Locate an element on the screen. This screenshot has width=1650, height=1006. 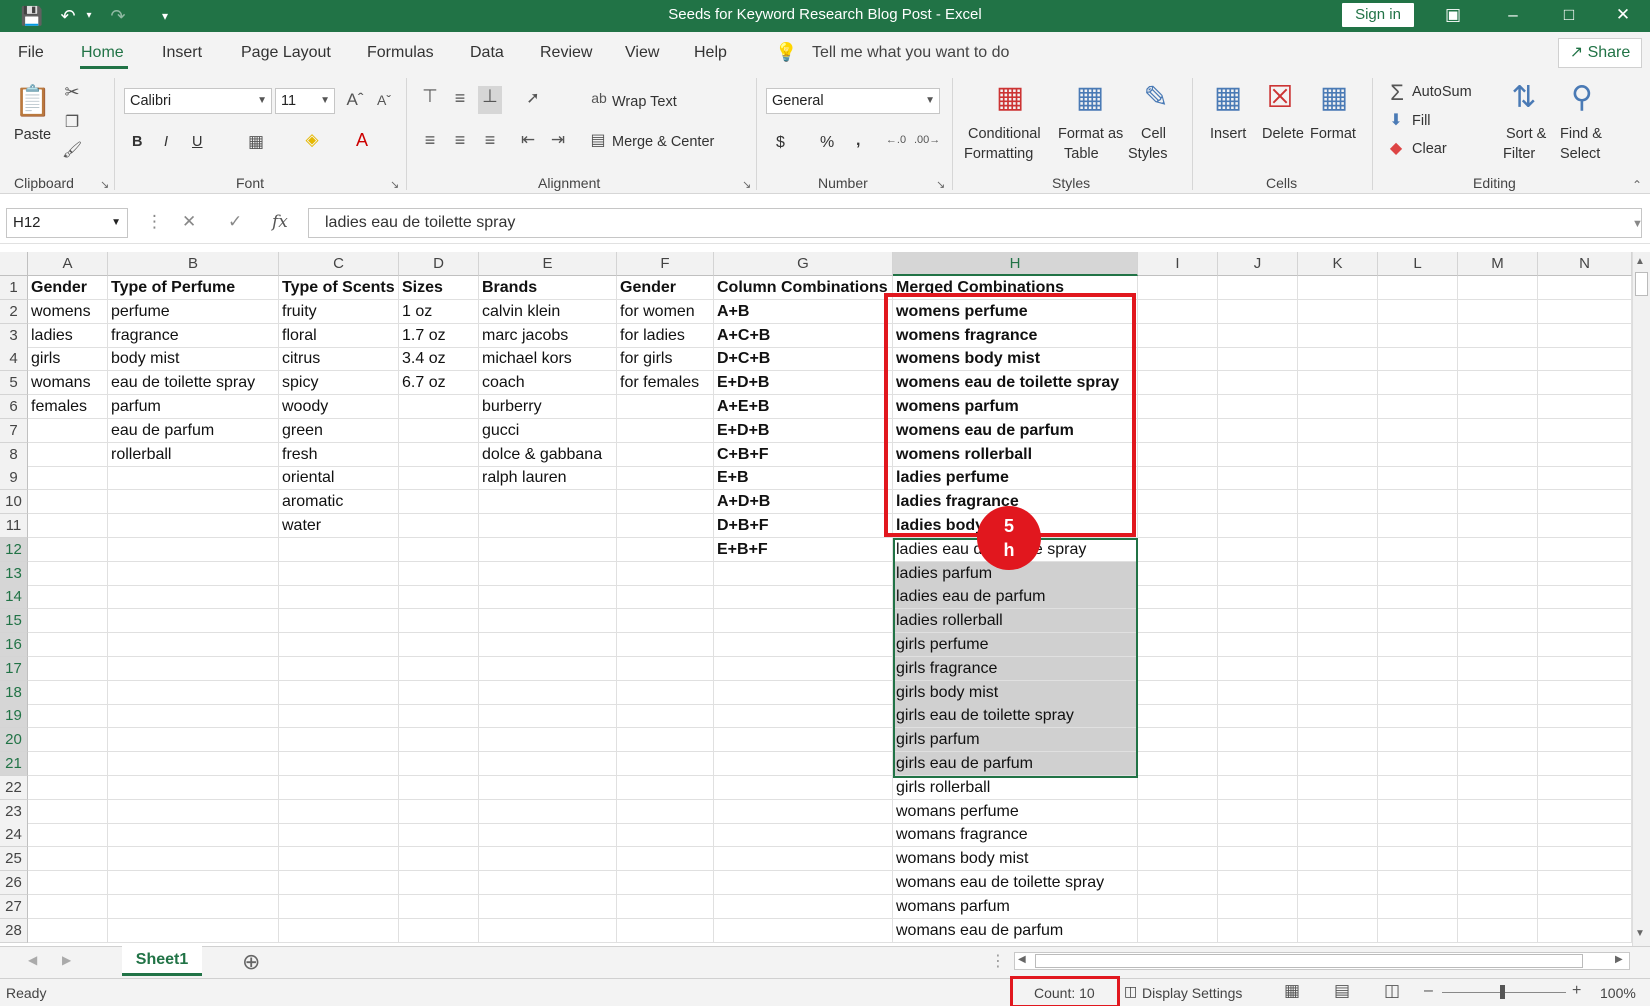
cell-g14 is located at coordinates (803, 597).